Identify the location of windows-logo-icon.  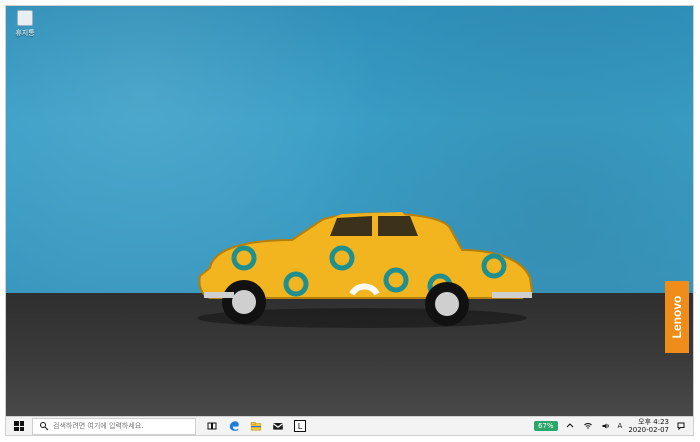
(19, 426).